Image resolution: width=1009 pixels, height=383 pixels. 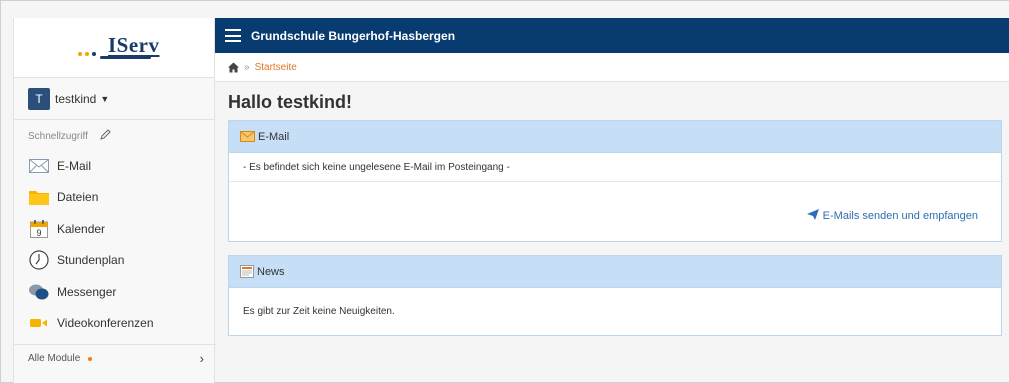 I want to click on sidebar-item-label: E-Mail, so click(x=74, y=165).